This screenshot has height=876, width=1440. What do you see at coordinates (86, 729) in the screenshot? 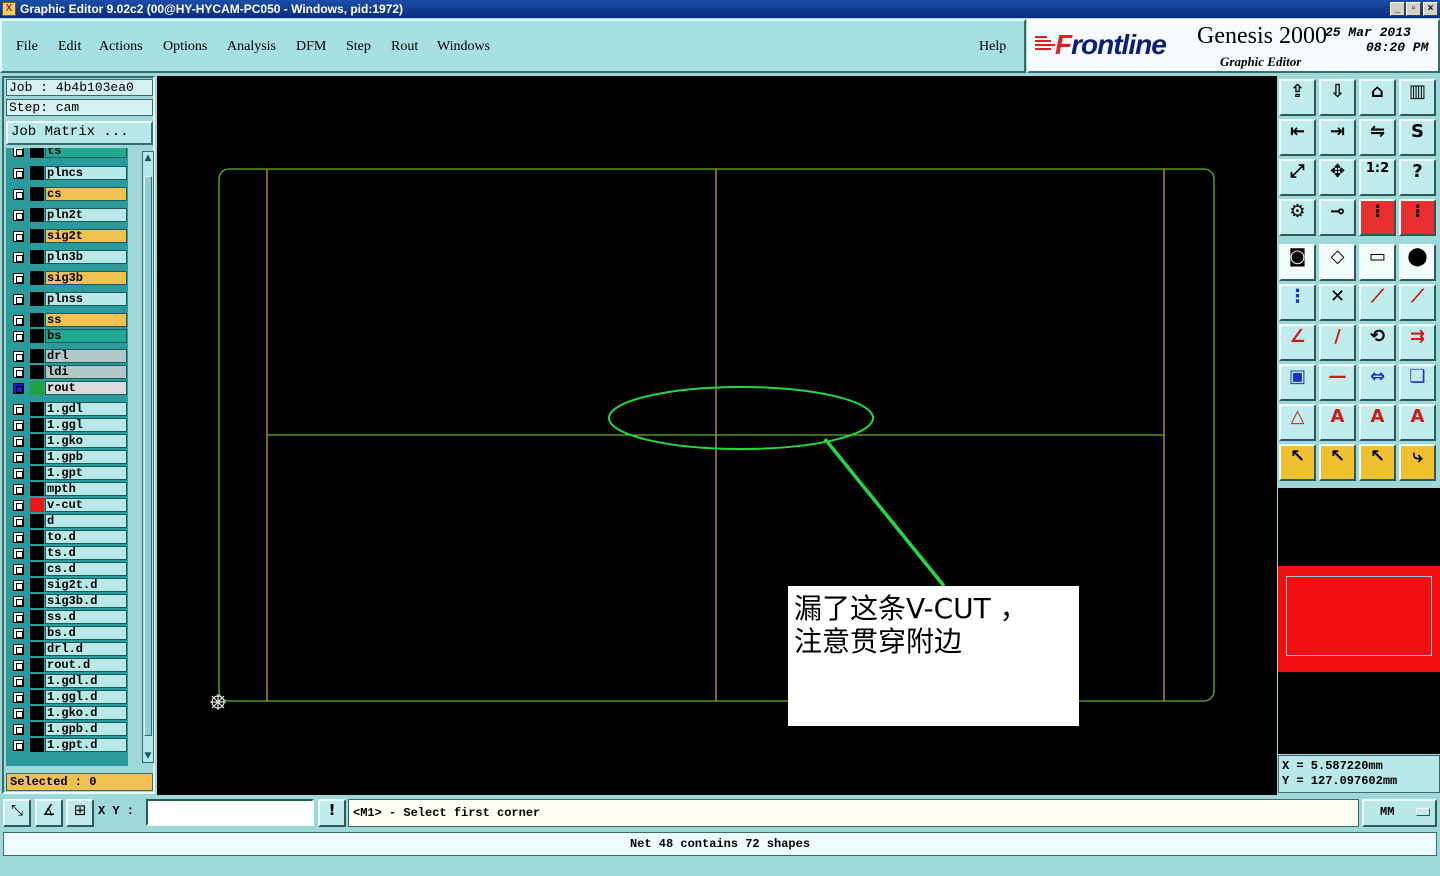
I see `layer-name: 1.gpb.d` at bounding box center [86, 729].